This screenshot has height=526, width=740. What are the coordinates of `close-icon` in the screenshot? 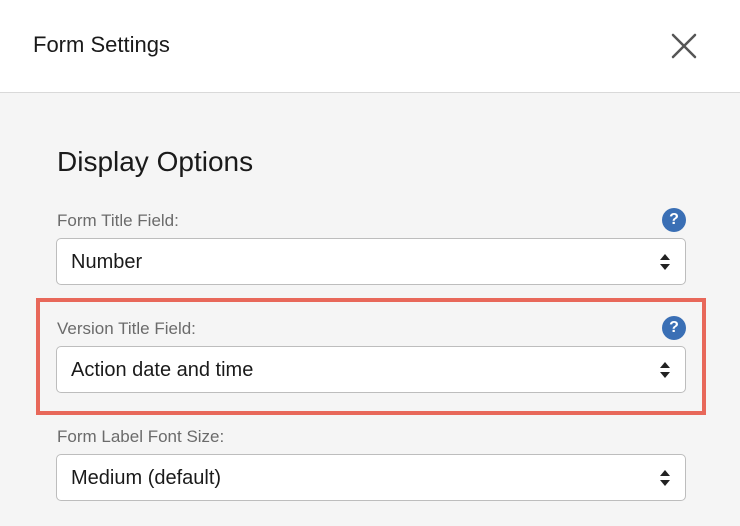 It's located at (684, 46).